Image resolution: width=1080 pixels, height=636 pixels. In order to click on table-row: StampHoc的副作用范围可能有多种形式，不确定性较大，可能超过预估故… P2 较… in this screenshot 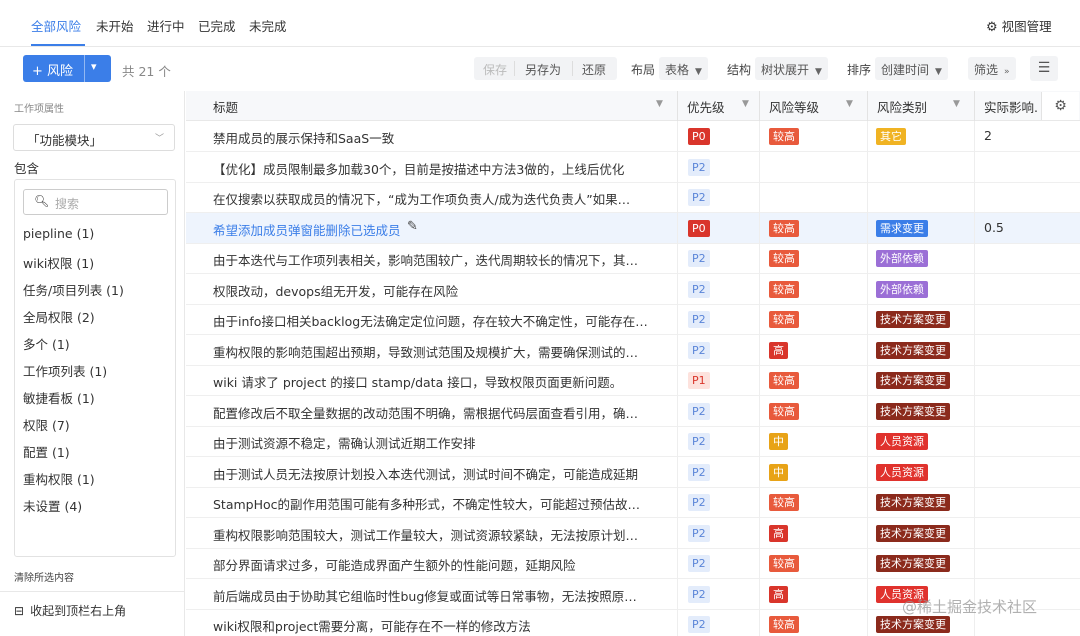, I will do `click(633, 502)`.